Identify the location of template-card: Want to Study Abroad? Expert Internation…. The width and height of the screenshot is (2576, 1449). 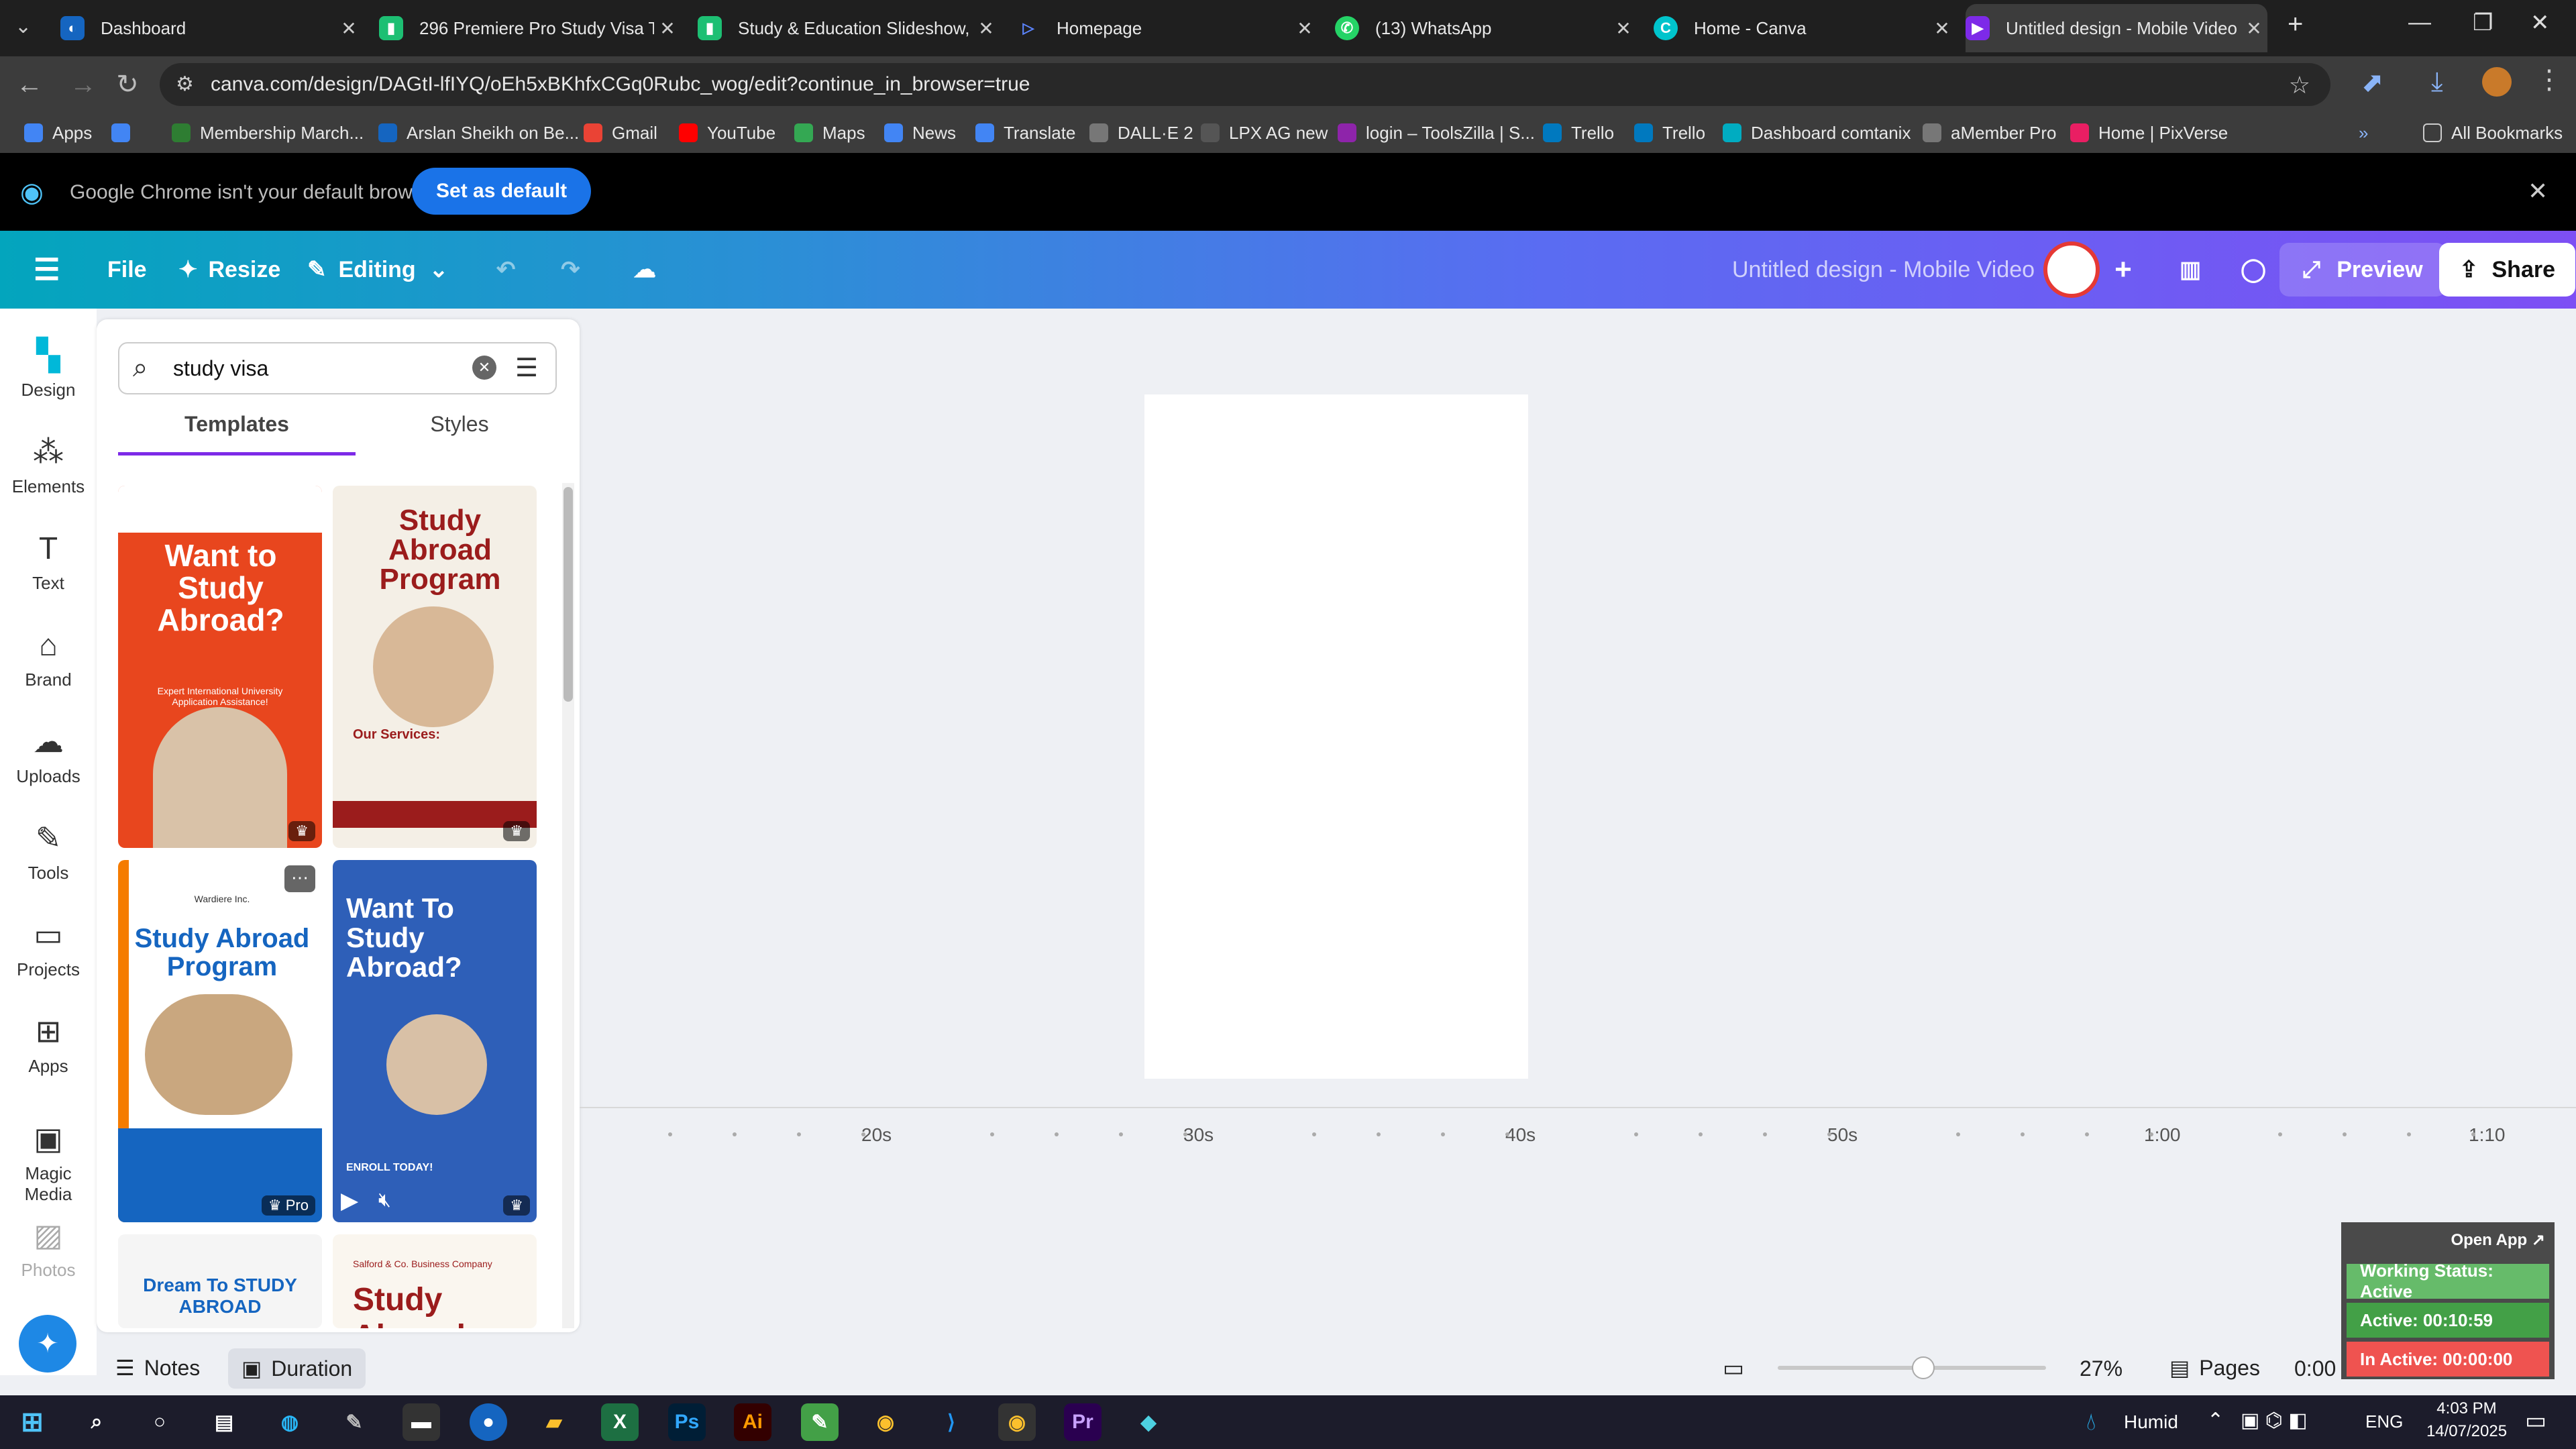
(220, 667).